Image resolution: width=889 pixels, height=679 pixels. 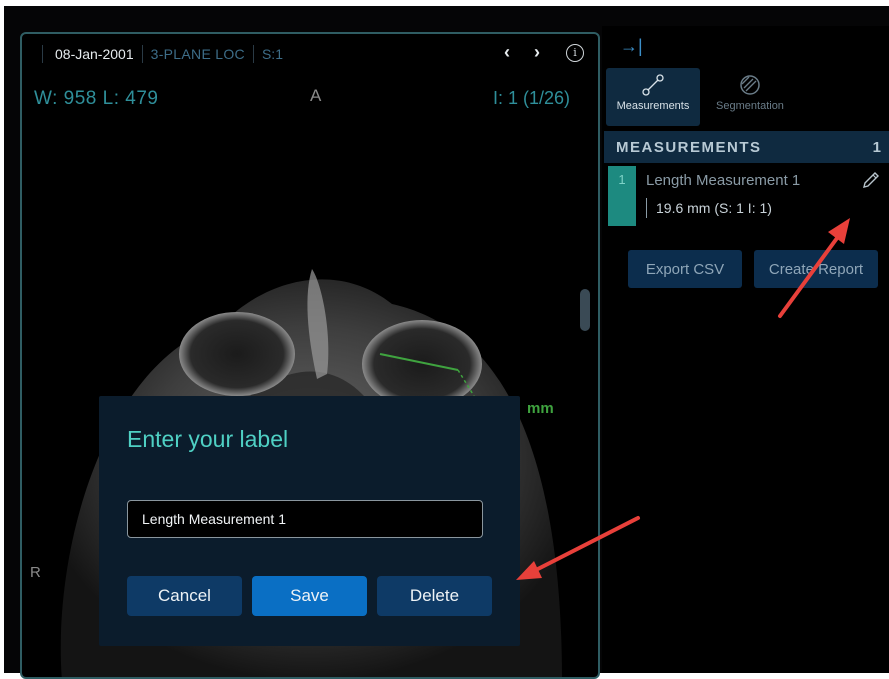 I want to click on dialog-title: Enter your label, so click(x=208, y=439).